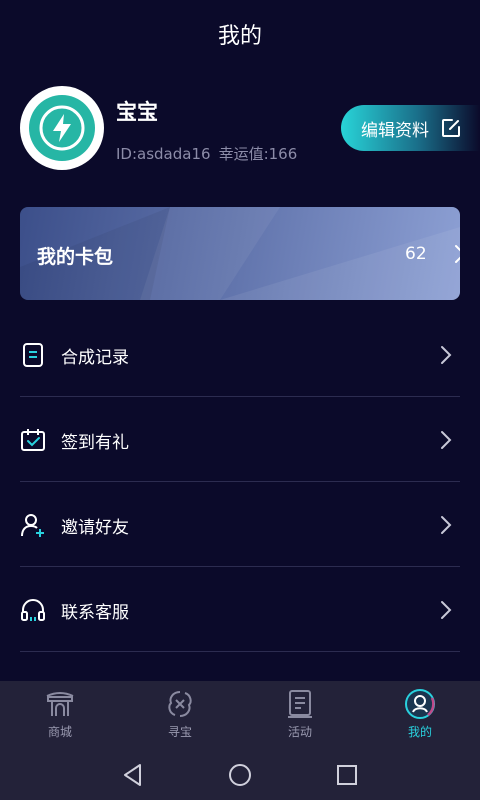  What do you see at coordinates (33, 440) in the screenshot?
I see `calendar-check-icon` at bounding box center [33, 440].